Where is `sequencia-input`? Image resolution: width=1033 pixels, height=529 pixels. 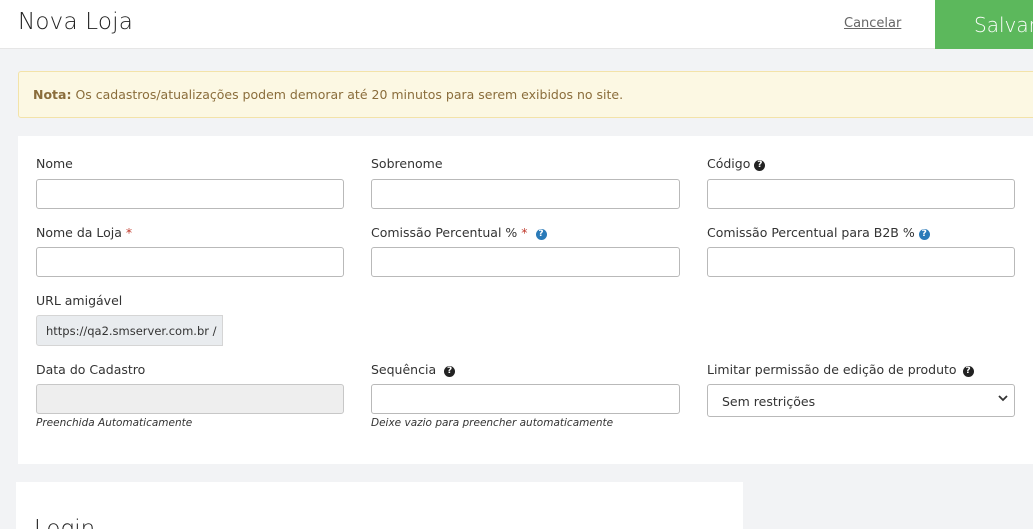
sequencia-input is located at coordinates (525, 399).